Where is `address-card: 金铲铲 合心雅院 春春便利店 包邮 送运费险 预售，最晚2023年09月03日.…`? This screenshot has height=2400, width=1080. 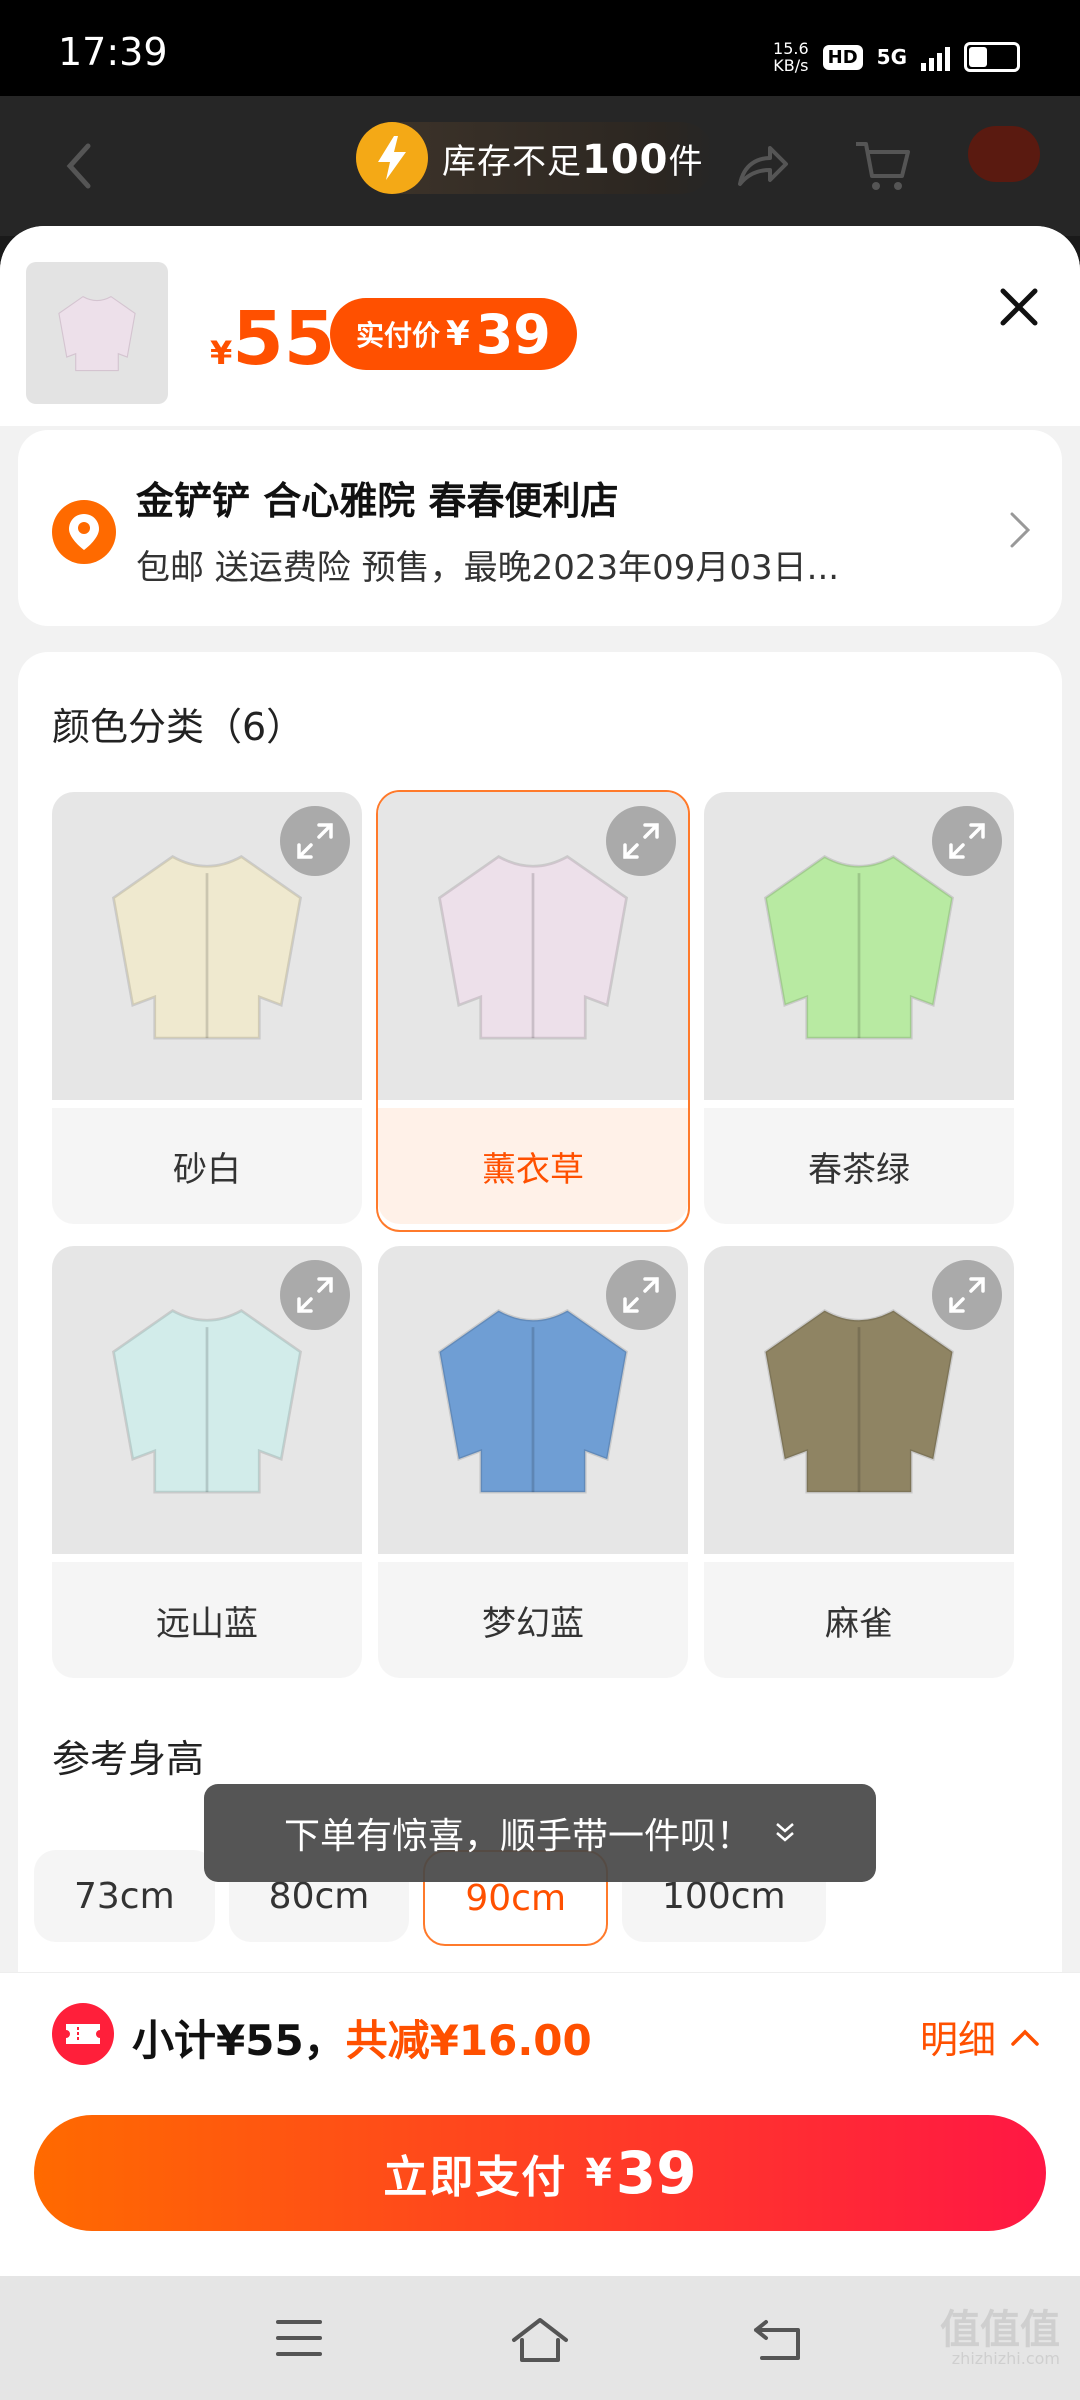 address-card: 金铲铲 合心雅院 春春便利店 包邮 送运费险 预售，最晚2023年09月03日.… is located at coordinates (540, 528).